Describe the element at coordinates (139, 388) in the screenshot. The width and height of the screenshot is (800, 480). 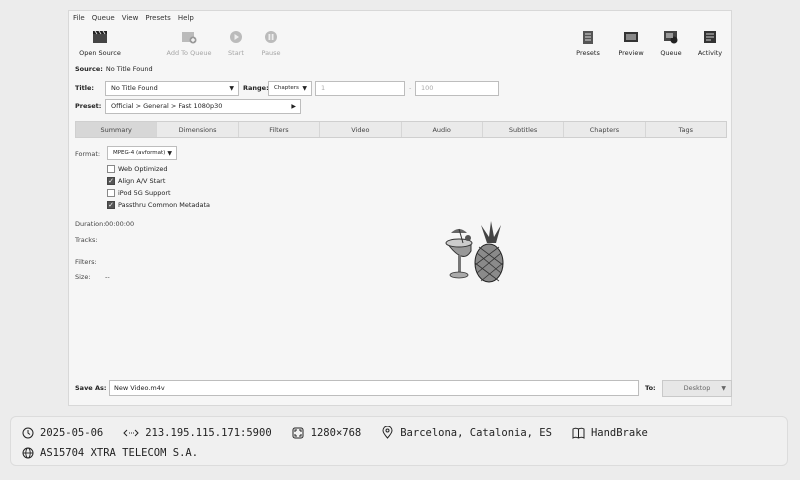
I see `save-as-value: New Video.m4v` at that location.